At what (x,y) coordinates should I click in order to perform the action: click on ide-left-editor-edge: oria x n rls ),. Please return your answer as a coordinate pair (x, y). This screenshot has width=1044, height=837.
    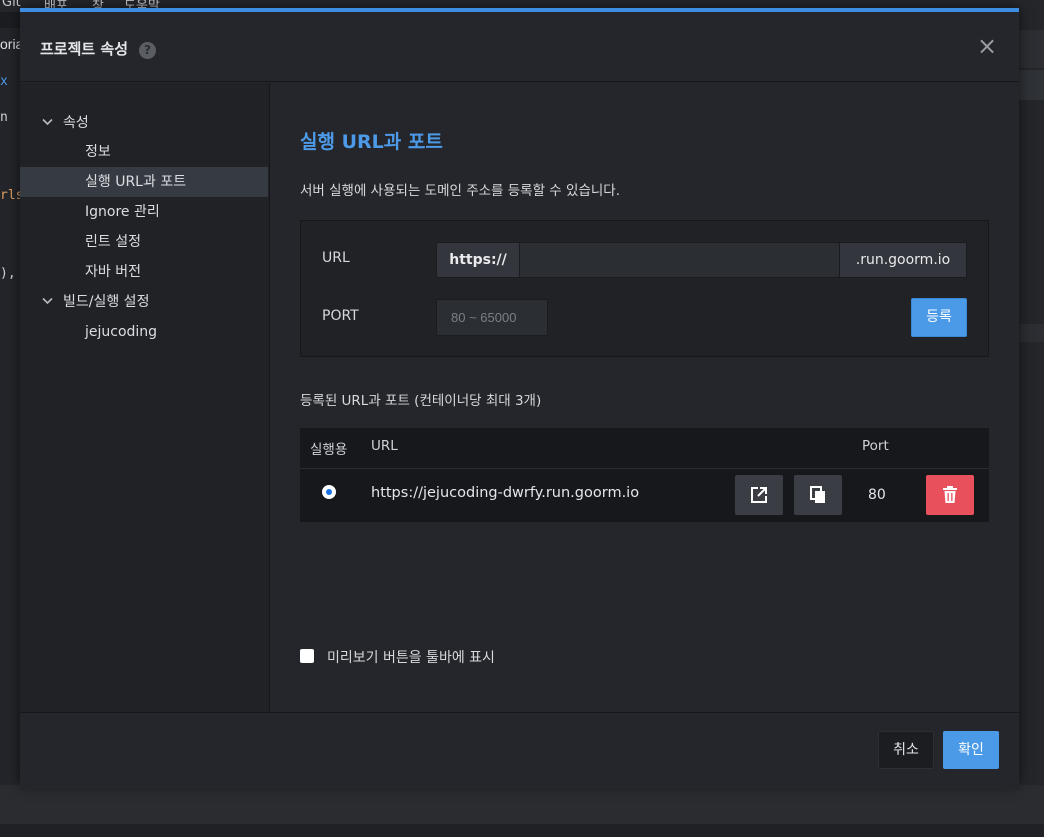
    Looking at the image, I should click on (10, 408).